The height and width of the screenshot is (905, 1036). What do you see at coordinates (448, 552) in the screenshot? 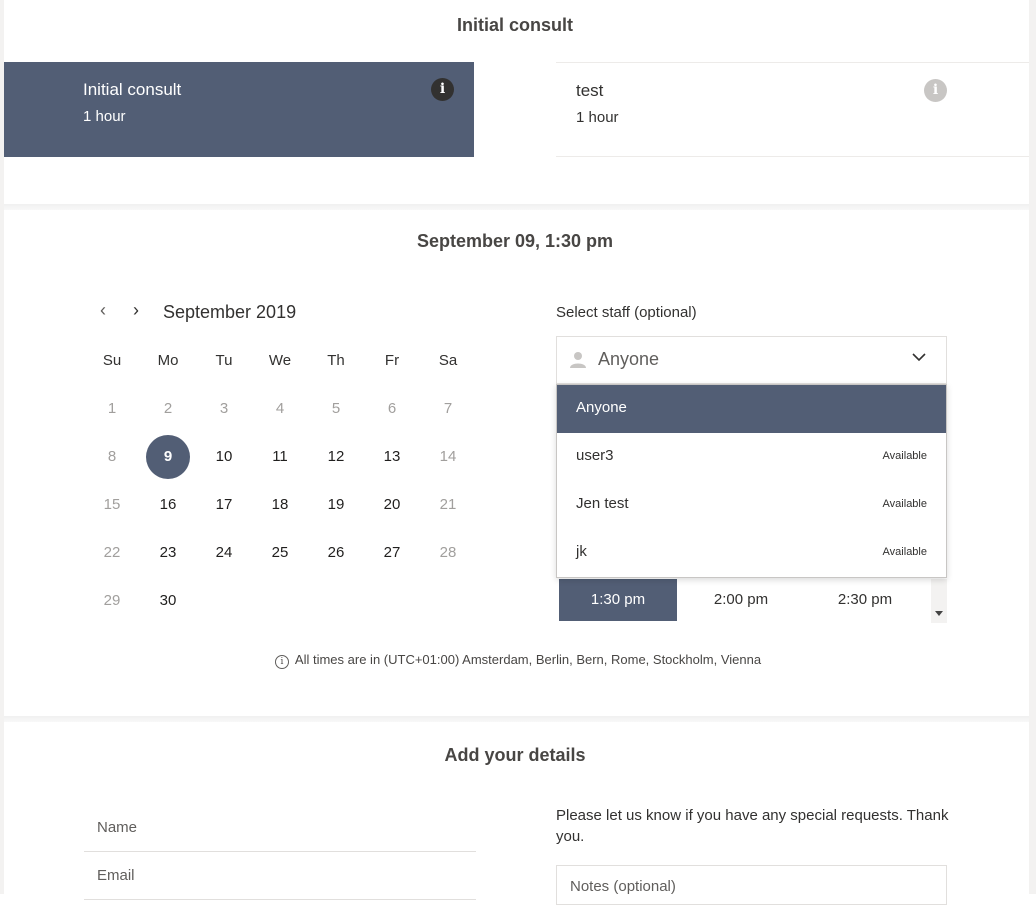
I see `calendar-day: 28` at bounding box center [448, 552].